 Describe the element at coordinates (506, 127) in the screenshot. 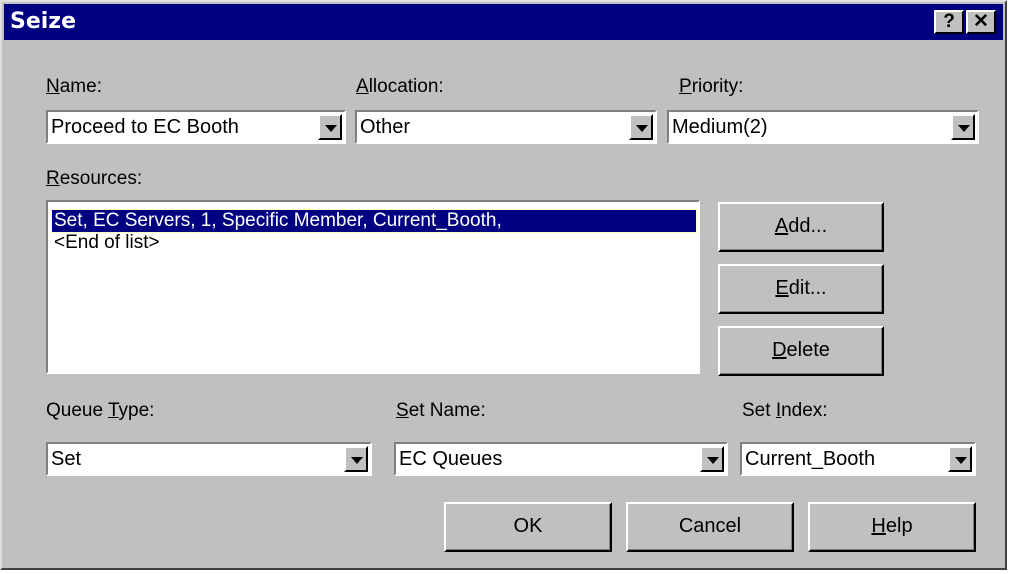

I see `allocation-combo: Other` at that location.